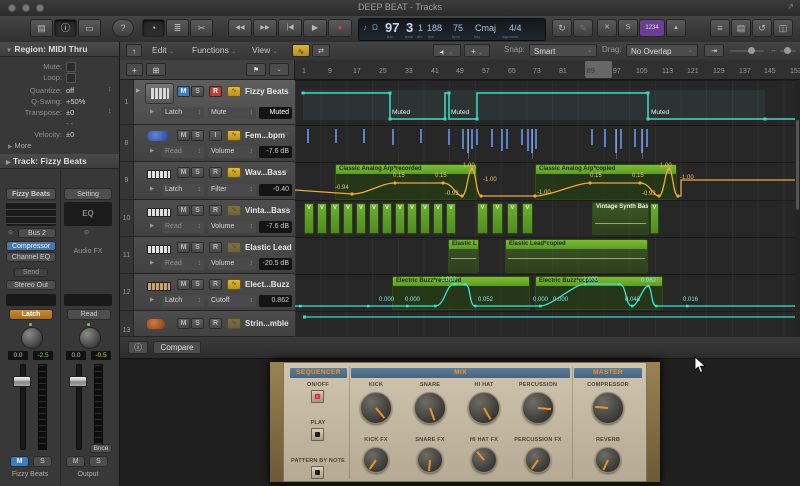 The height and width of the screenshot is (486, 800). Describe the element at coordinates (41, 28) in the screenshot. I see `library-button: ▤` at that location.